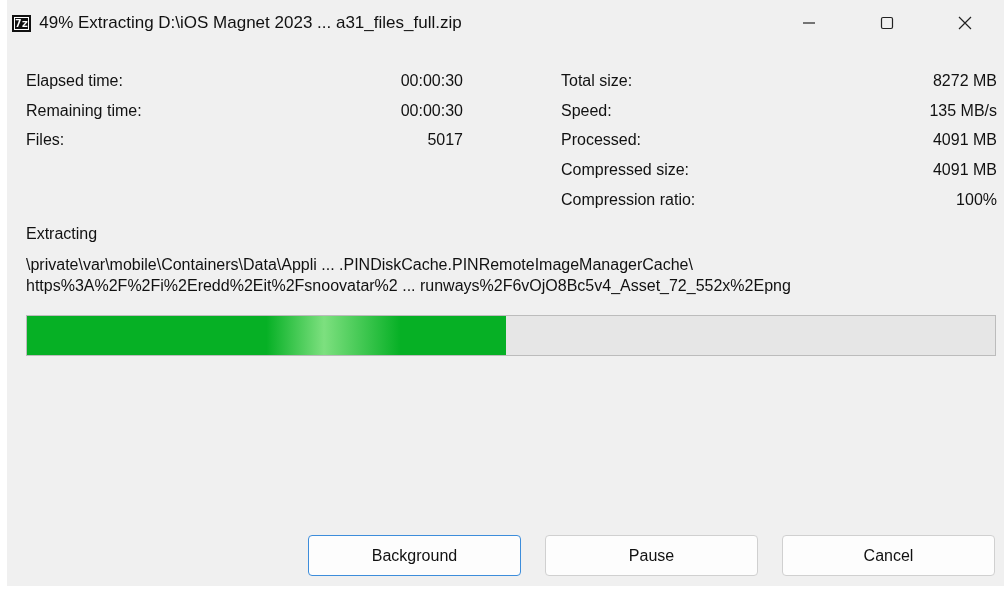 Image resolution: width=1004 pixels, height=591 pixels. What do you see at coordinates (84, 110) in the screenshot?
I see `stat-label: Remaining time:` at bounding box center [84, 110].